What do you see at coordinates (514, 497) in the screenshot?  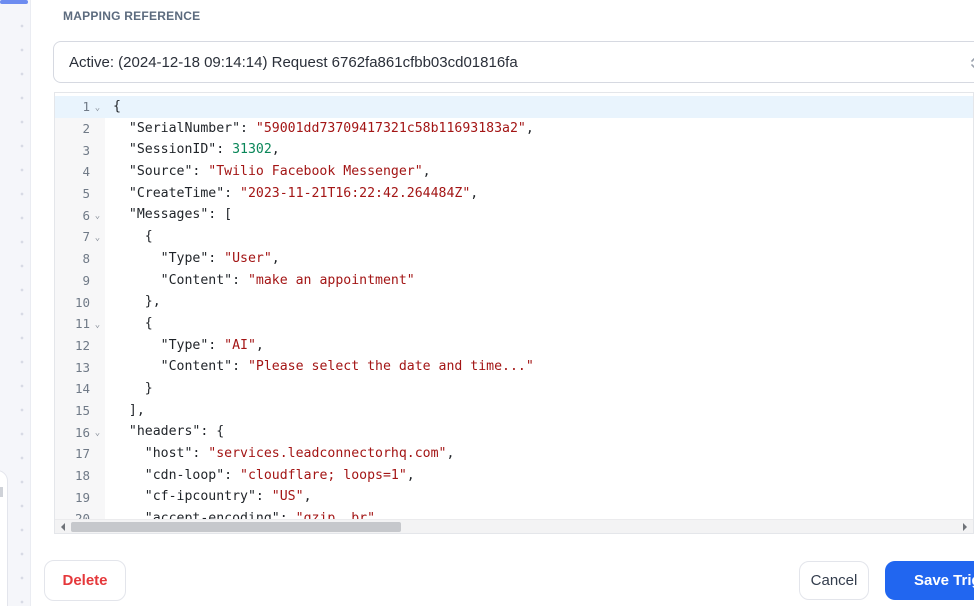 I see `code-line: 19 "cf-ipcountry": "US",` at bounding box center [514, 497].